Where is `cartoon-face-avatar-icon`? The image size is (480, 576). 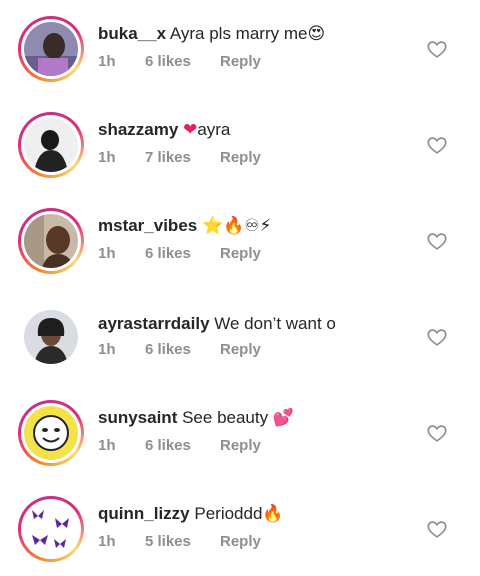 cartoon-face-avatar-icon is located at coordinates (51, 433).